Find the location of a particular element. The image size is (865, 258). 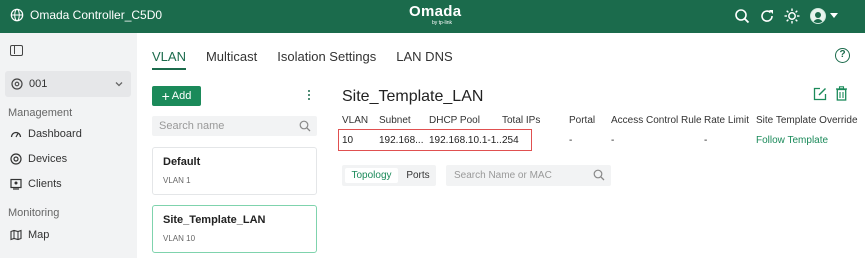

more-options-icon is located at coordinates (309, 96).